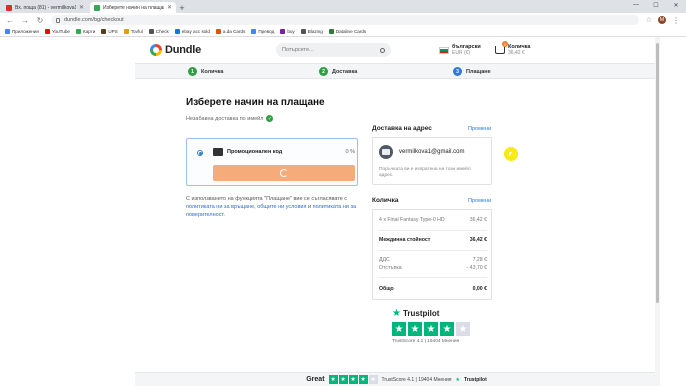 This screenshot has height=386, width=686. Describe the element at coordinates (192, 31) in the screenshot. I see `bookmark-item: ebay acc sold` at that location.